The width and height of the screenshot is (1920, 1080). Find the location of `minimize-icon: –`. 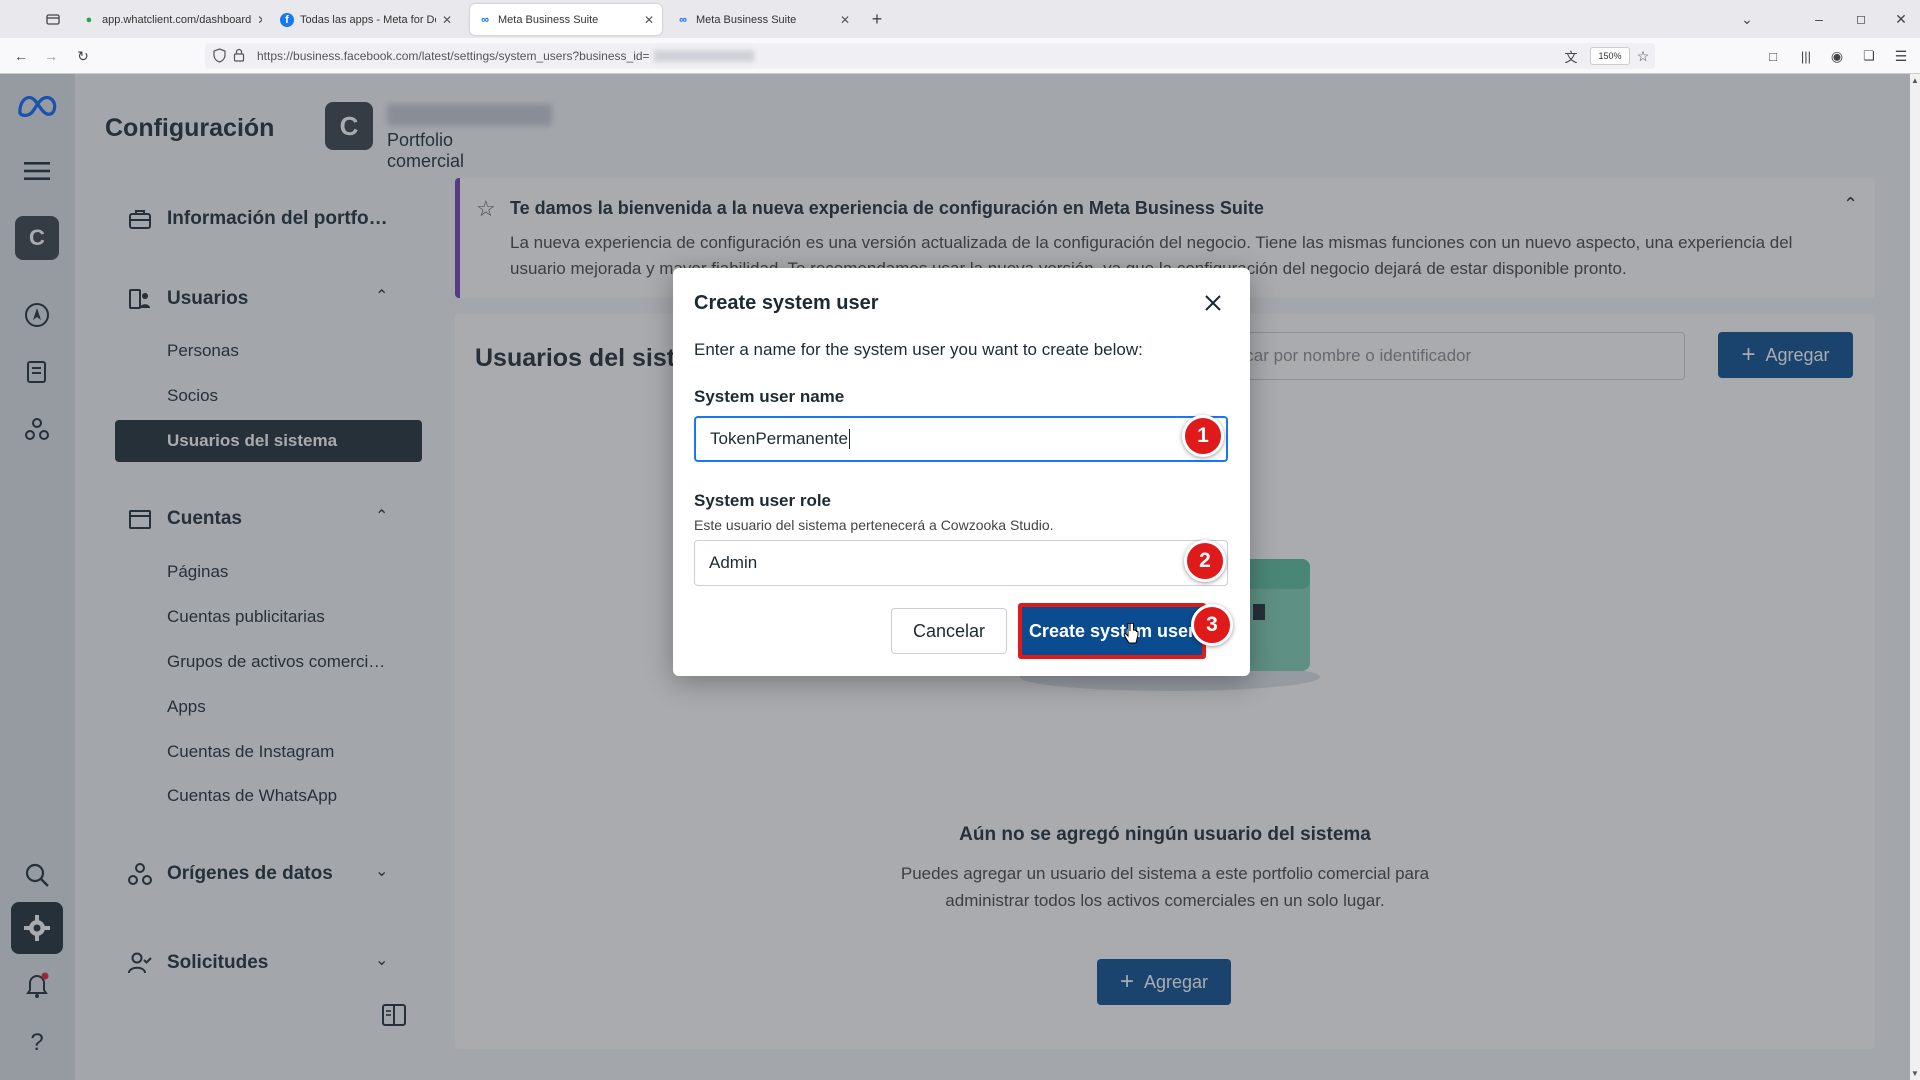

minimize-icon: – is located at coordinates (1819, 19).